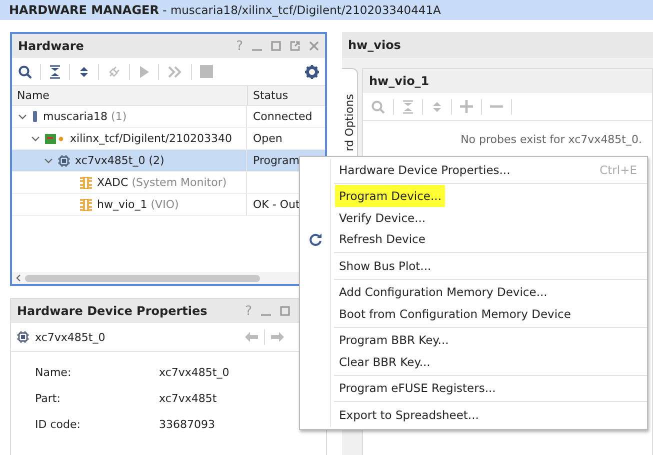  I want to click on panel-title: hw_vios, so click(375, 45).